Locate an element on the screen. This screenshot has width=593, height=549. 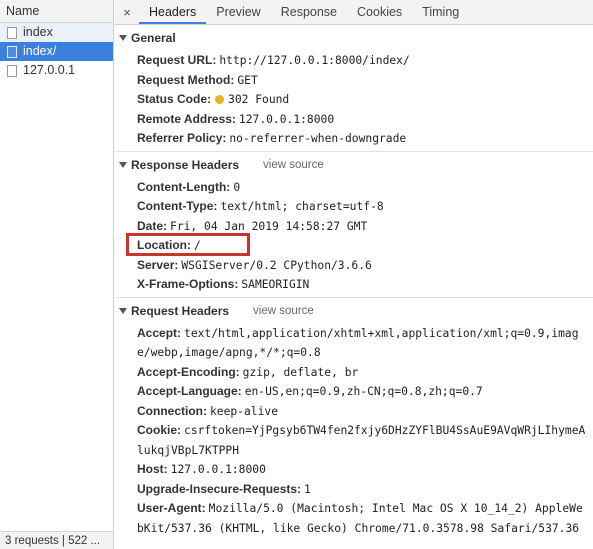
header-key: X-Frame-Options: is located at coordinates (188, 284).